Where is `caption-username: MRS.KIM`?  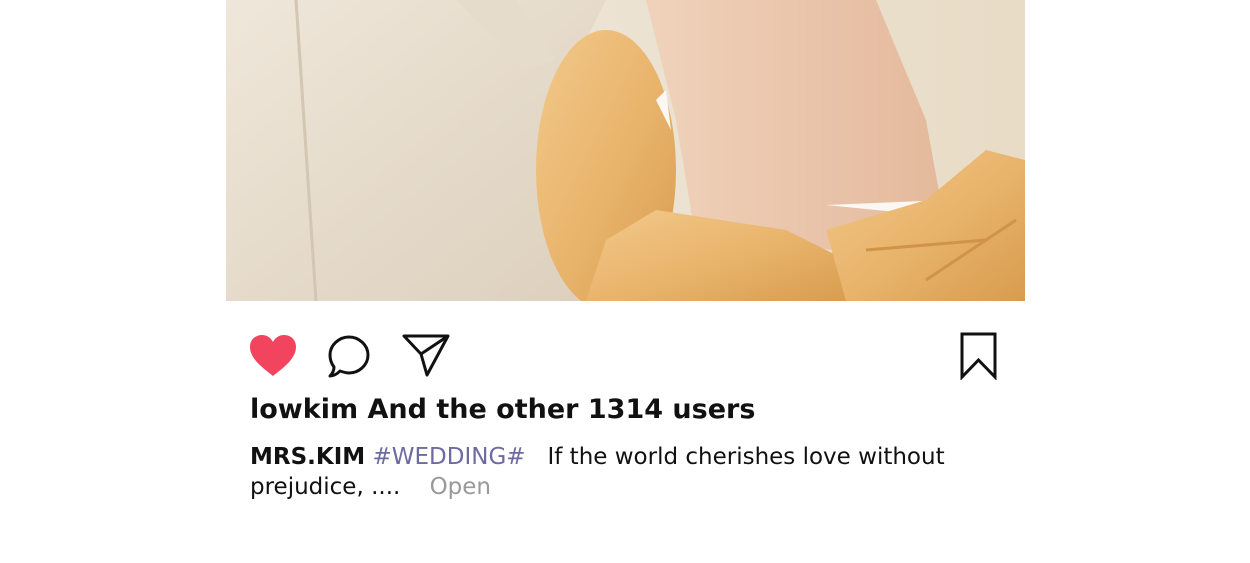 caption-username: MRS.KIM is located at coordinates (307, 457).